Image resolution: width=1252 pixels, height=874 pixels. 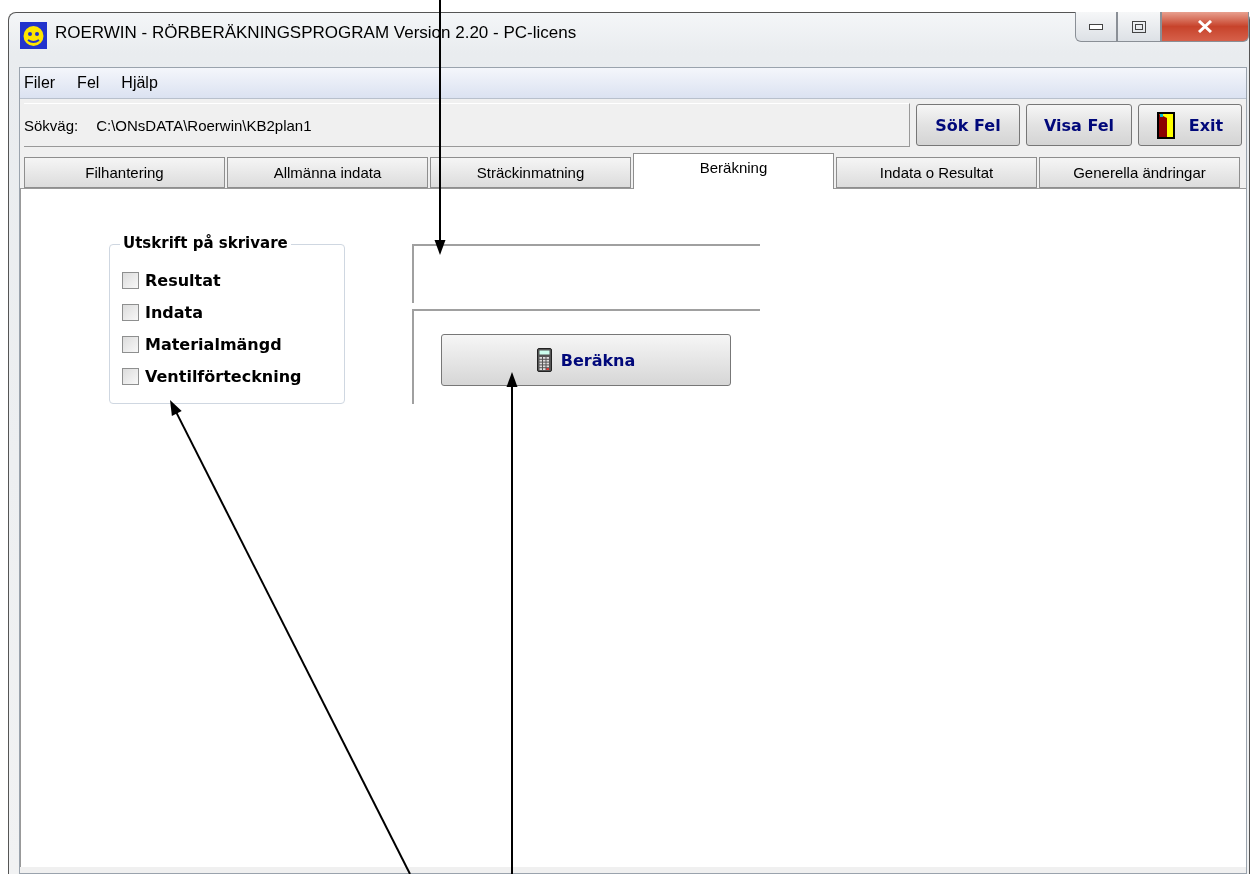 I want to click on calculate-button: Beräkna, so click(x=586, y=360).